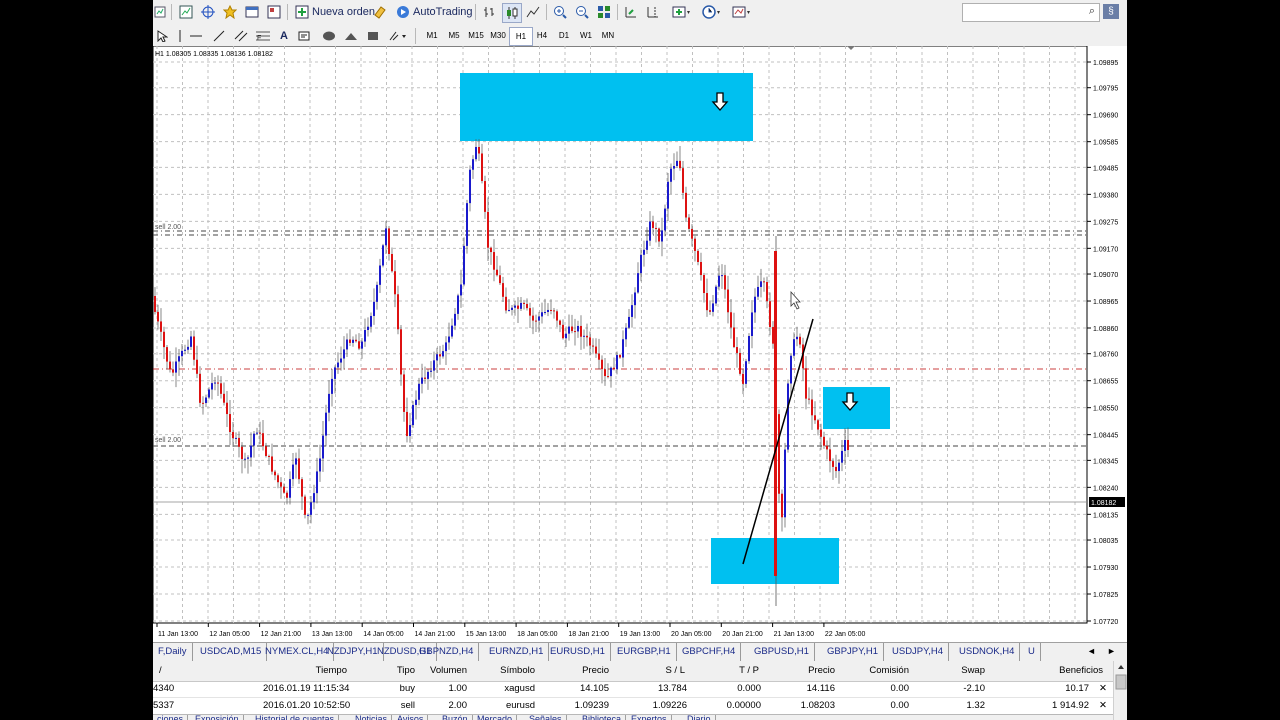 The image size is (1280, 720). I want to click on templates-icon, so click(742, 12).